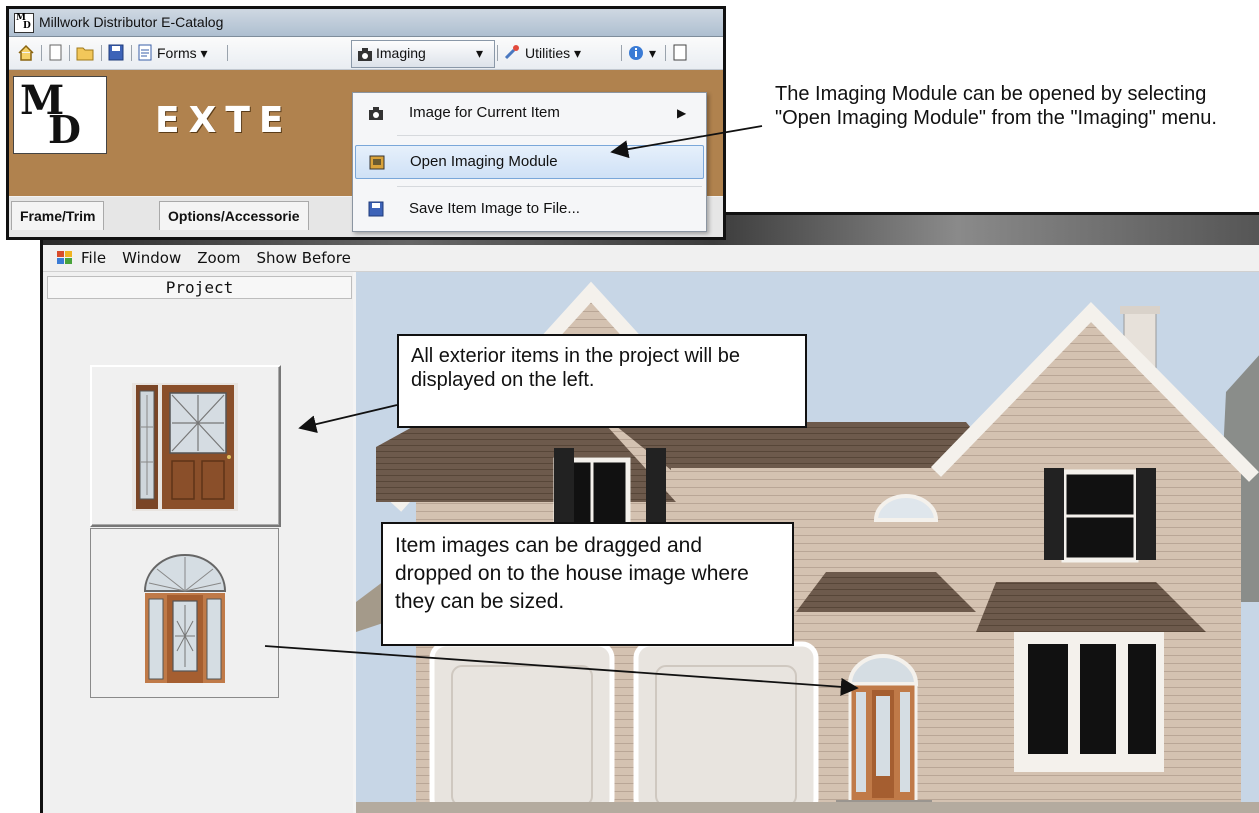  Describe the element at coordinates (224, 120) in the screenshot. I see `exterior-banner: EXTE` at that location.